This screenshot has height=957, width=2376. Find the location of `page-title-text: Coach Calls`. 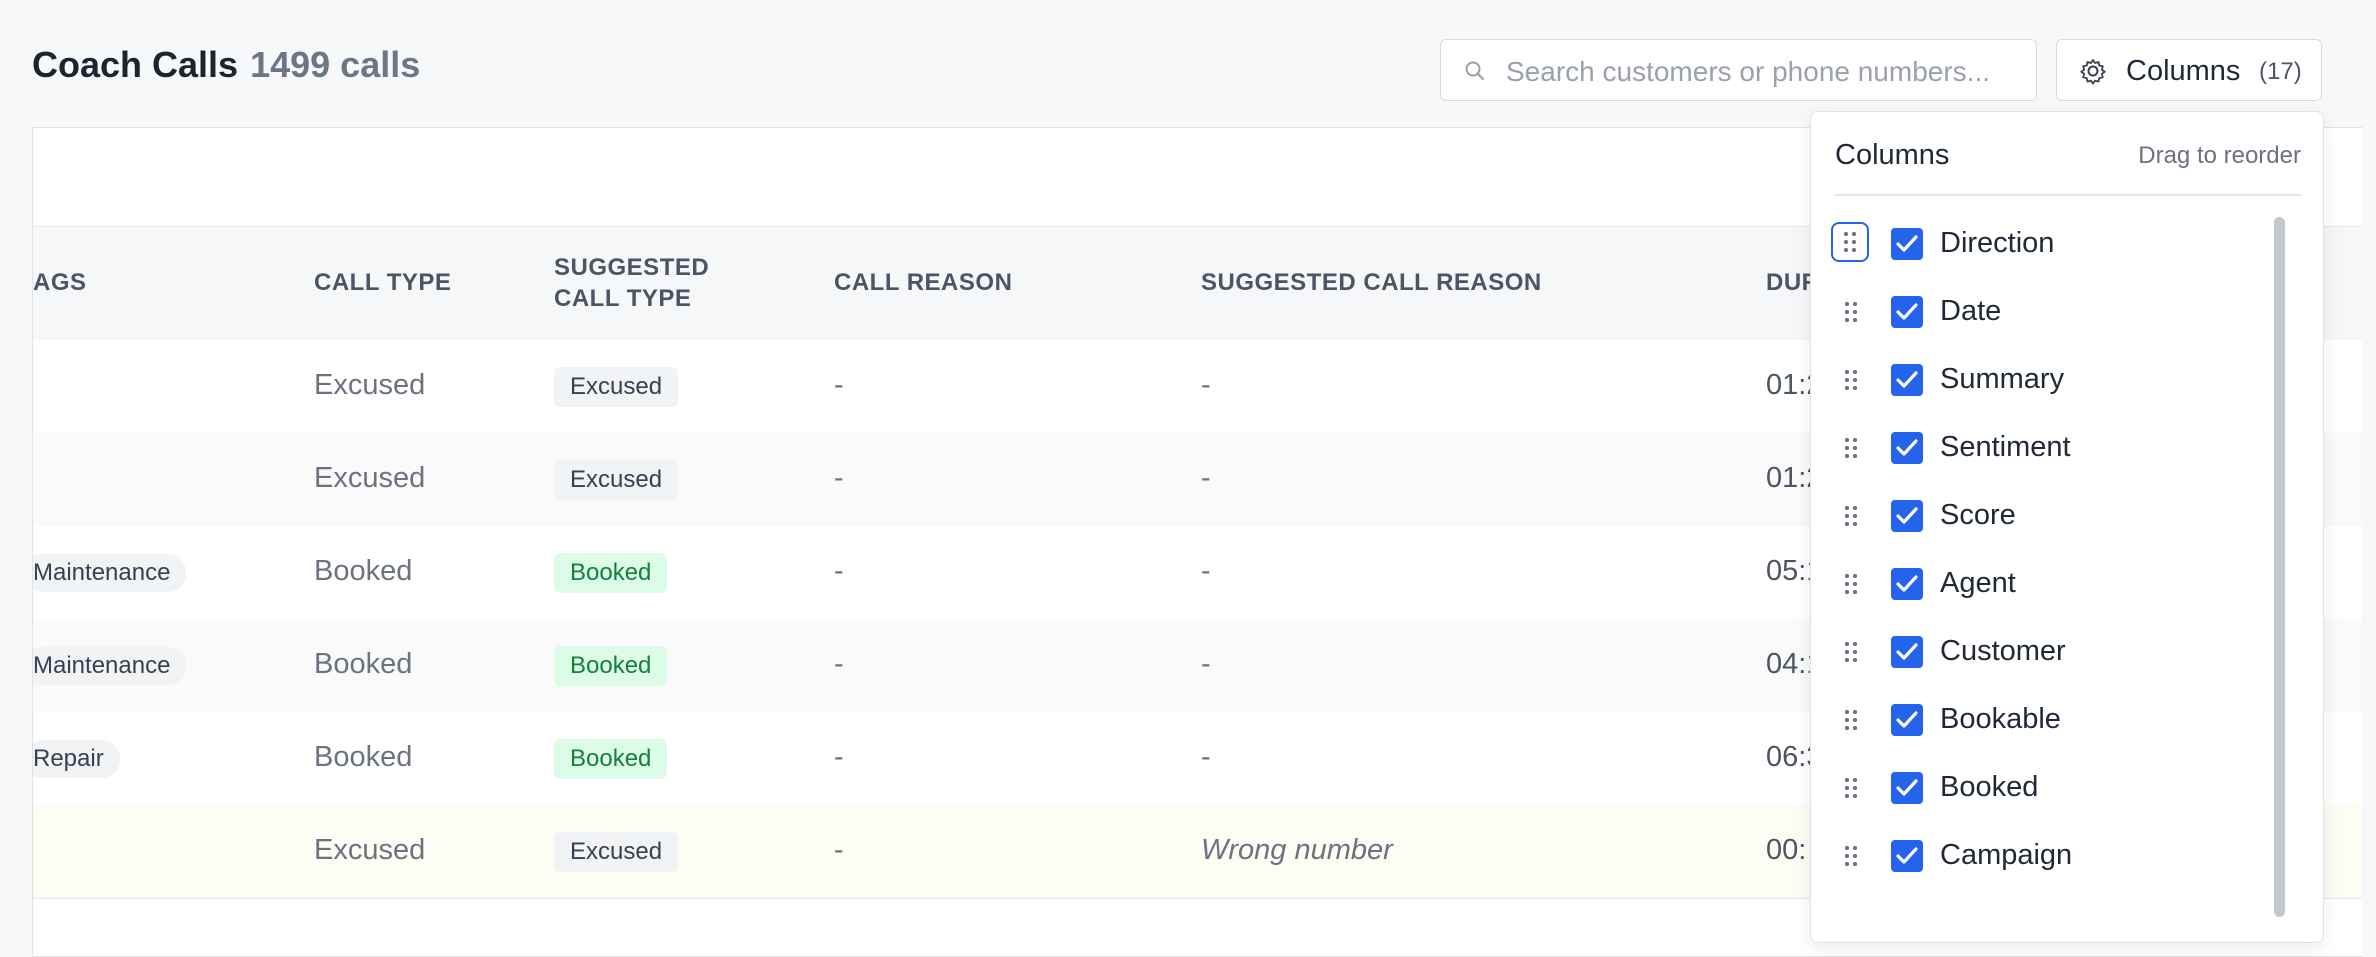

page-title-text: Coach Calls is located at coordinates (135, 64).